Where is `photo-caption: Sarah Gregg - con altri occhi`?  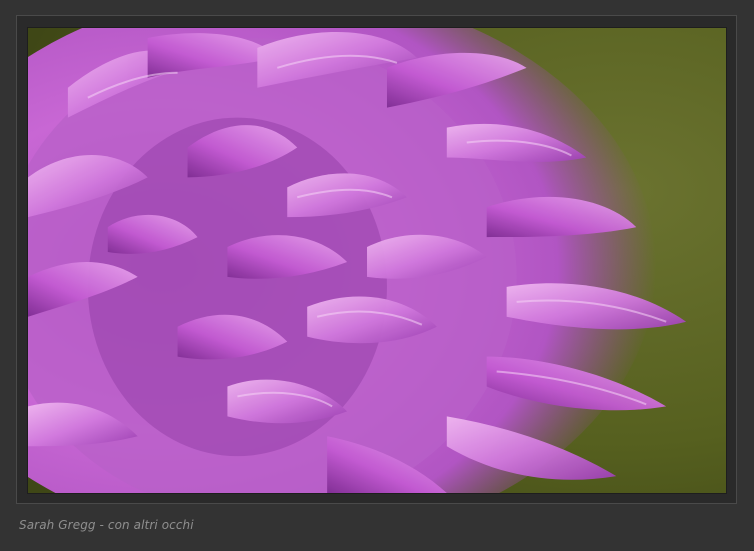
photo-caption: Sarah Gregg - con altri occhi is located at coordinates (106, 525).